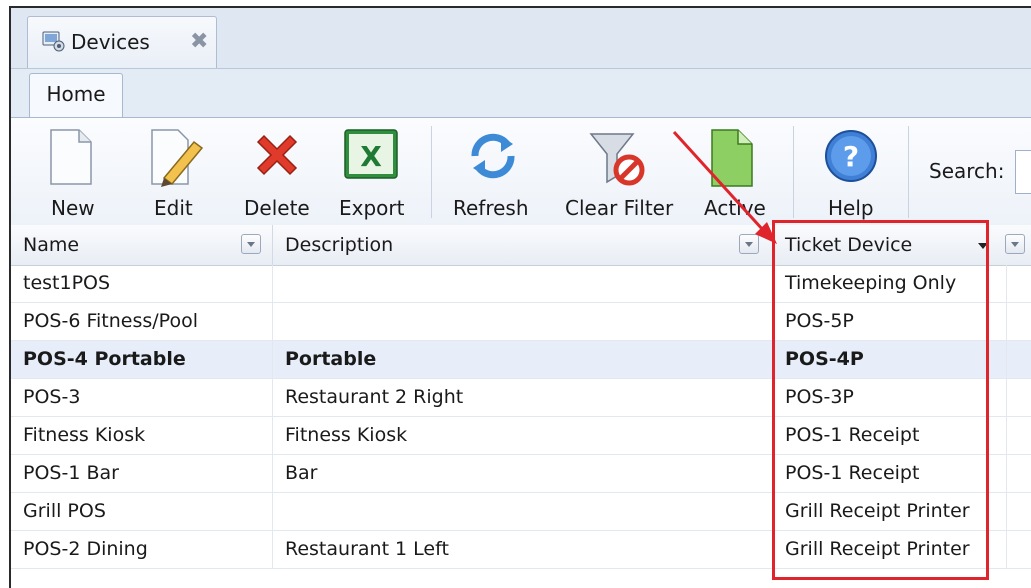  Describe the element at coordinates (173, 208) in the screenshot. I see `edit-label: Edit` at that location.